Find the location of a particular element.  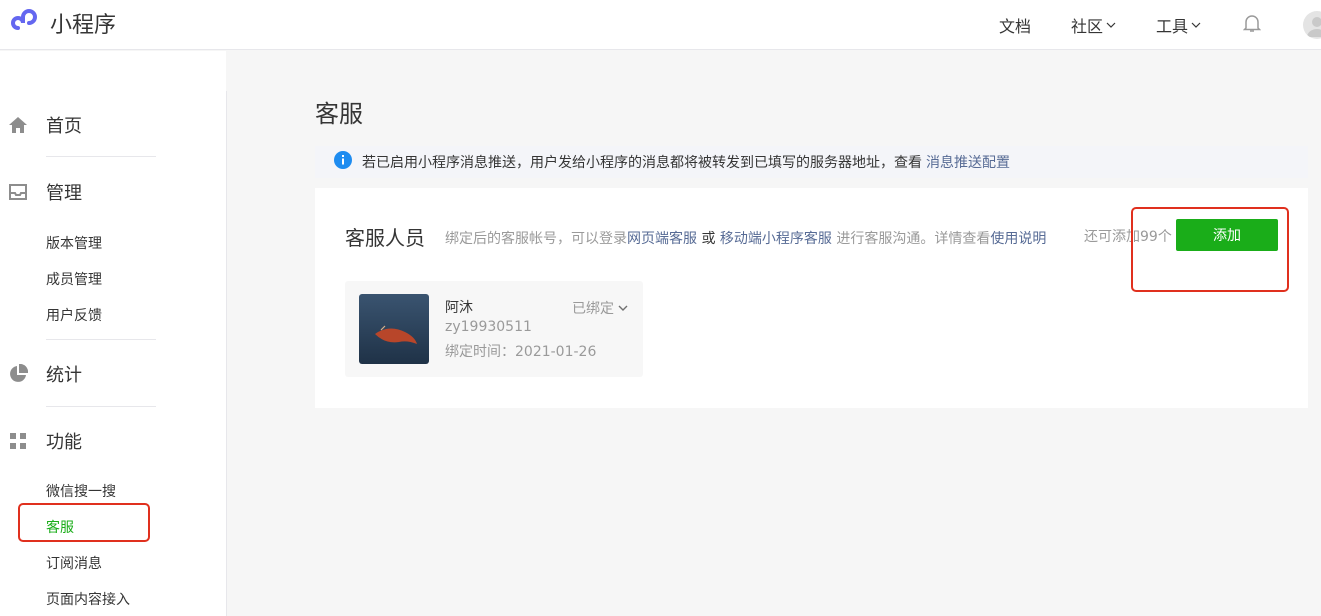

sidebar-item-versions: 版本管理 is located at coordinates (74, 243).